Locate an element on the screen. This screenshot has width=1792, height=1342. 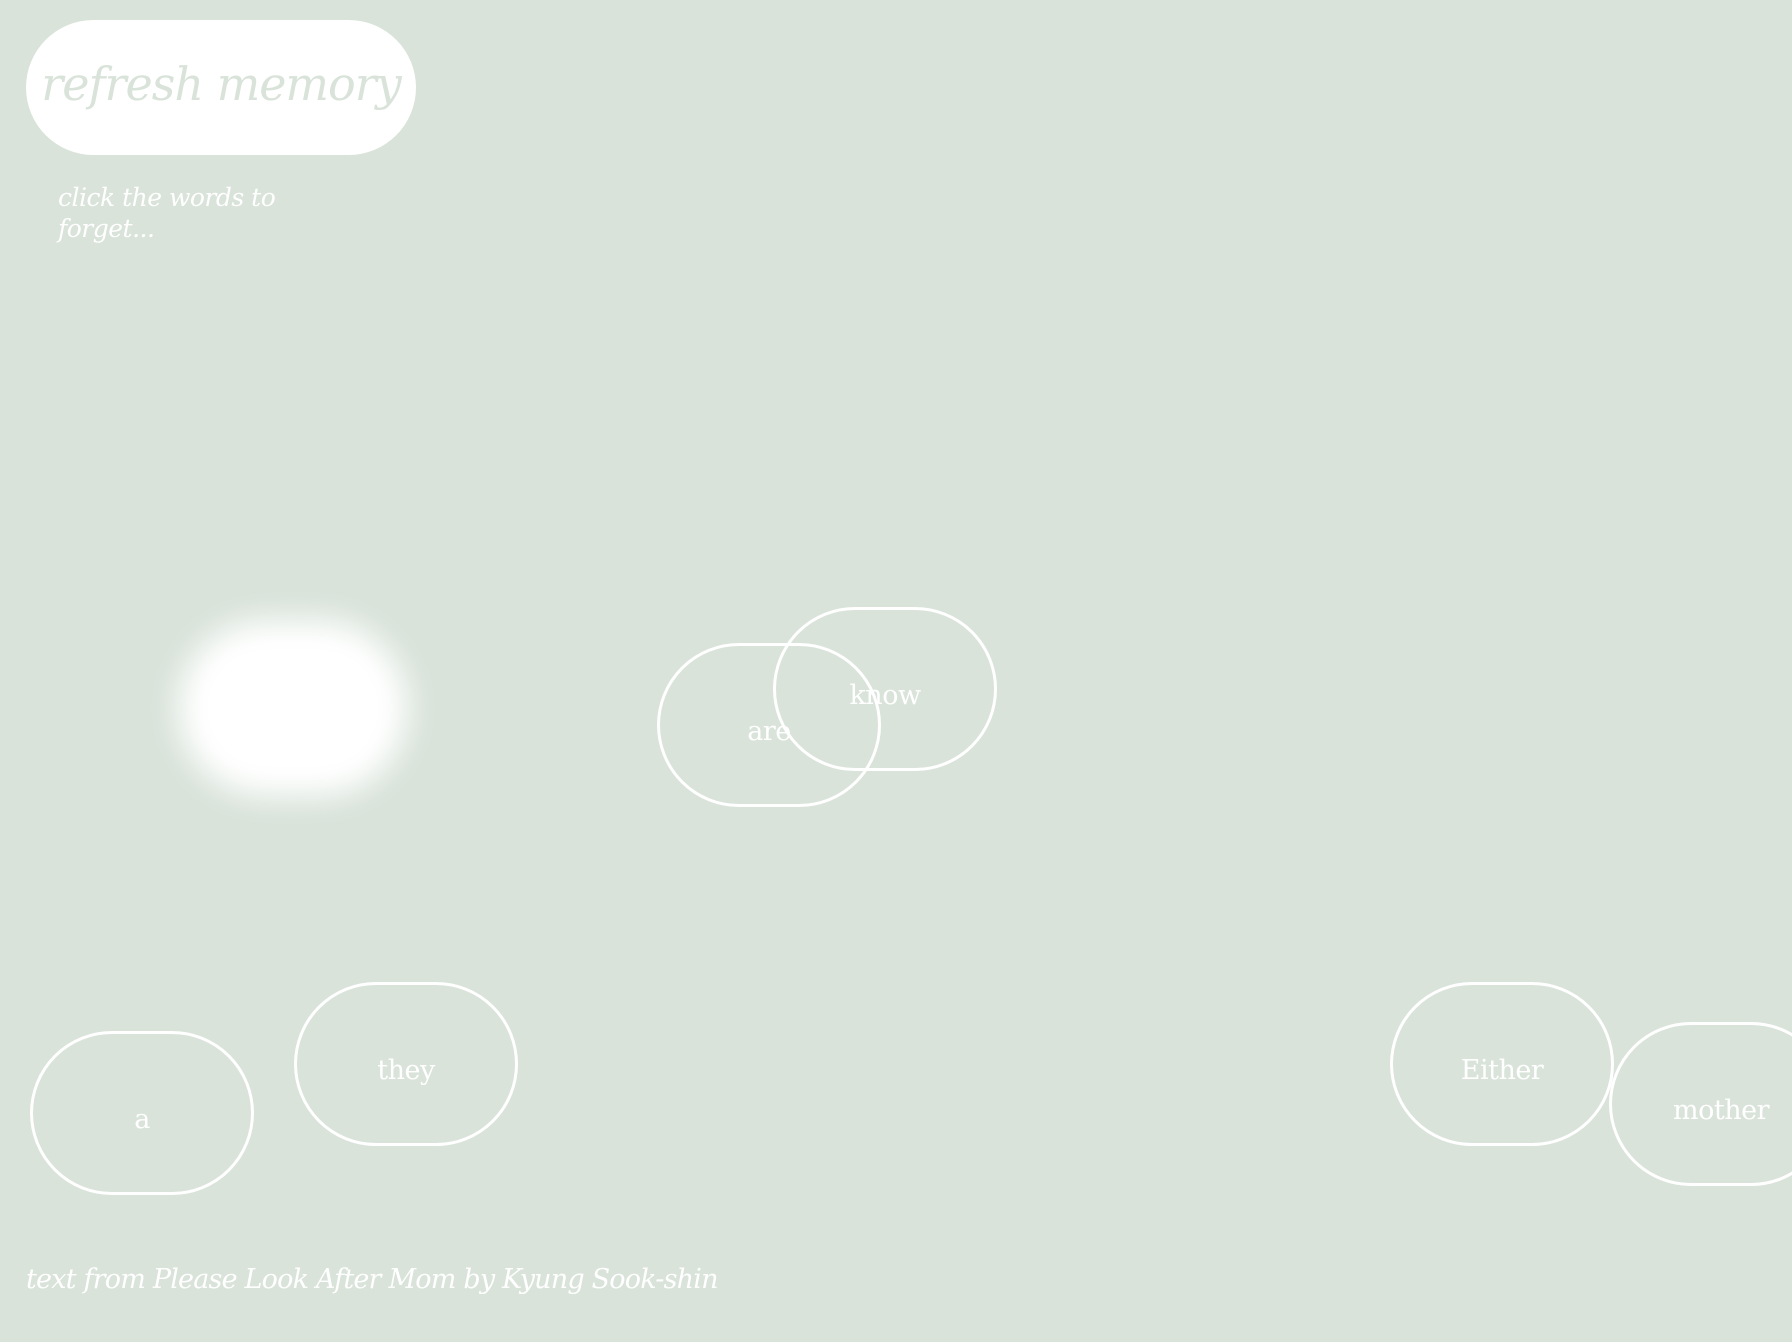
word-label-they: they is located at coordinates (406, 1070).